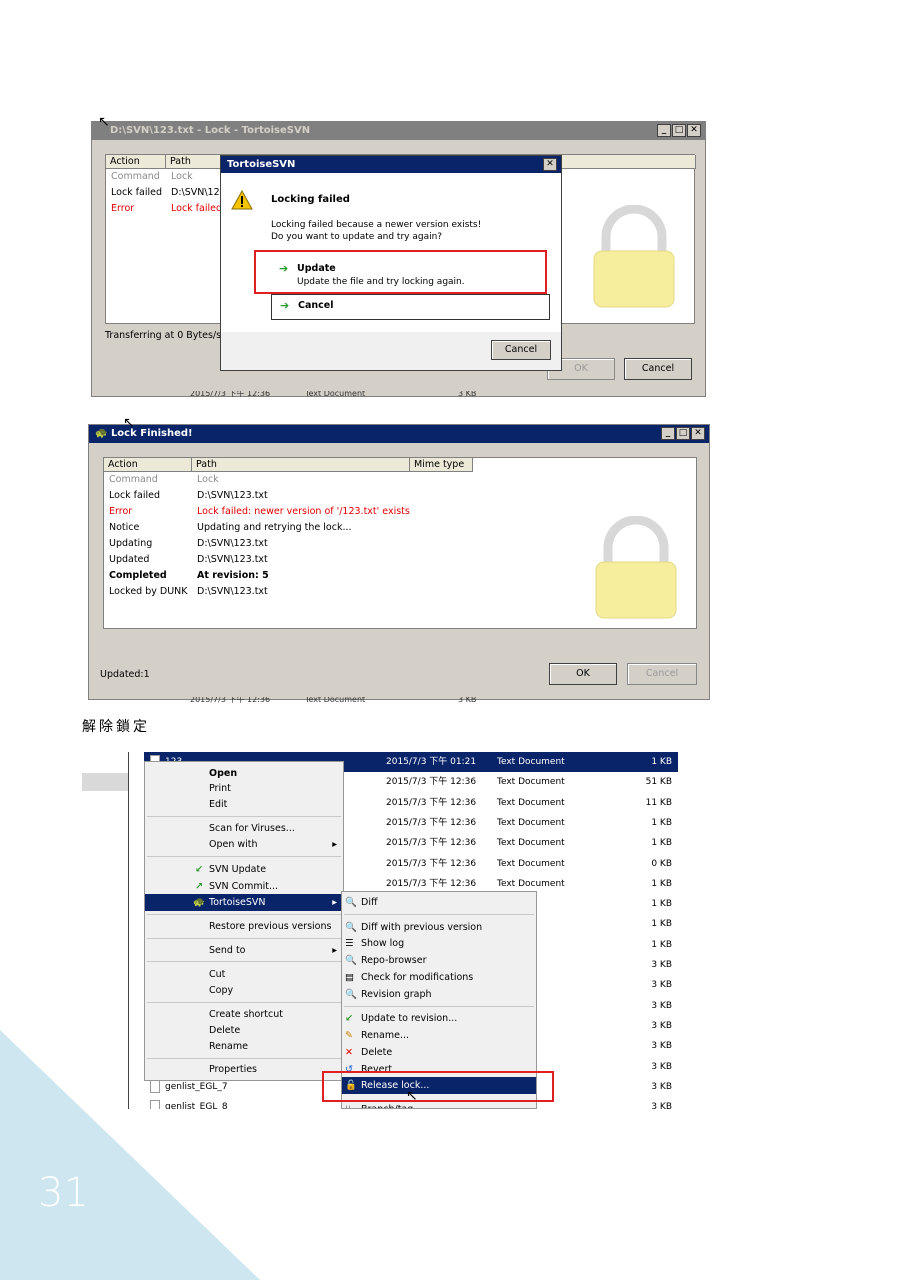  Describe the element at coordinates (439, 994) in the screenshot. I see `submenu-item-rev-graph: 🔍 Revision graph` at that location.